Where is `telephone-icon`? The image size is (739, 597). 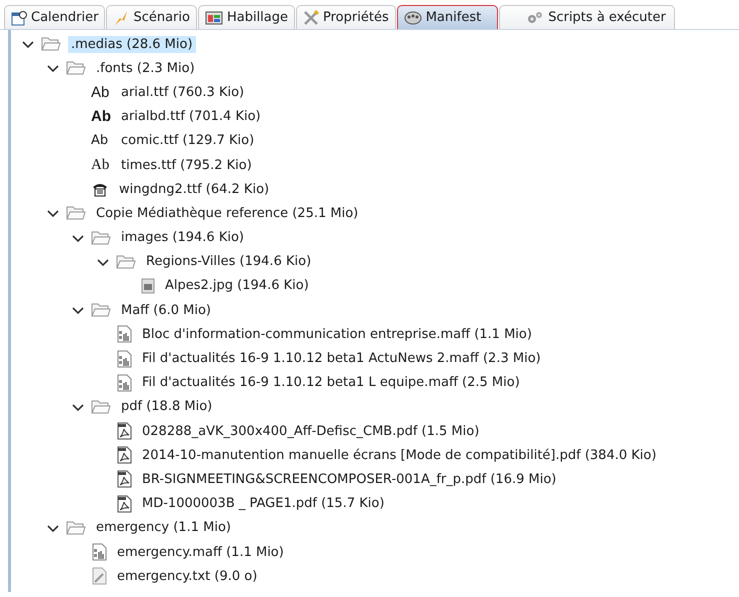 telephone-icon is located at coordinates (100, 189).